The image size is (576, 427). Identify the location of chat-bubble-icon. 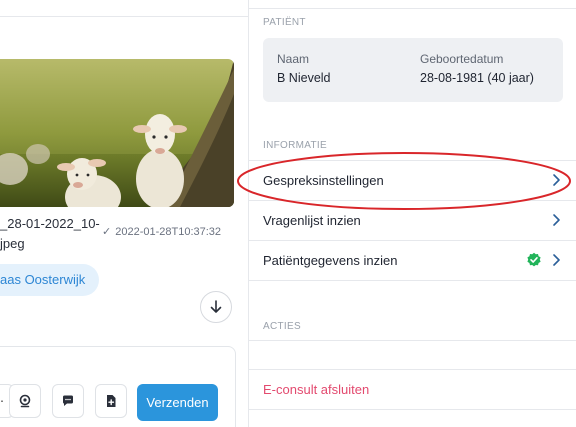
(68, 400).